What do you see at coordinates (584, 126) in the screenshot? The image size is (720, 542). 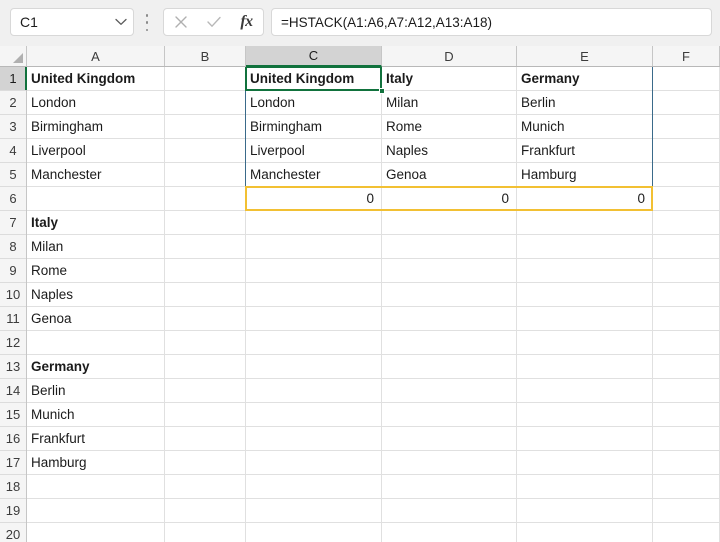 I see `cell-E3: Munich` at bounding box center [584, 126].